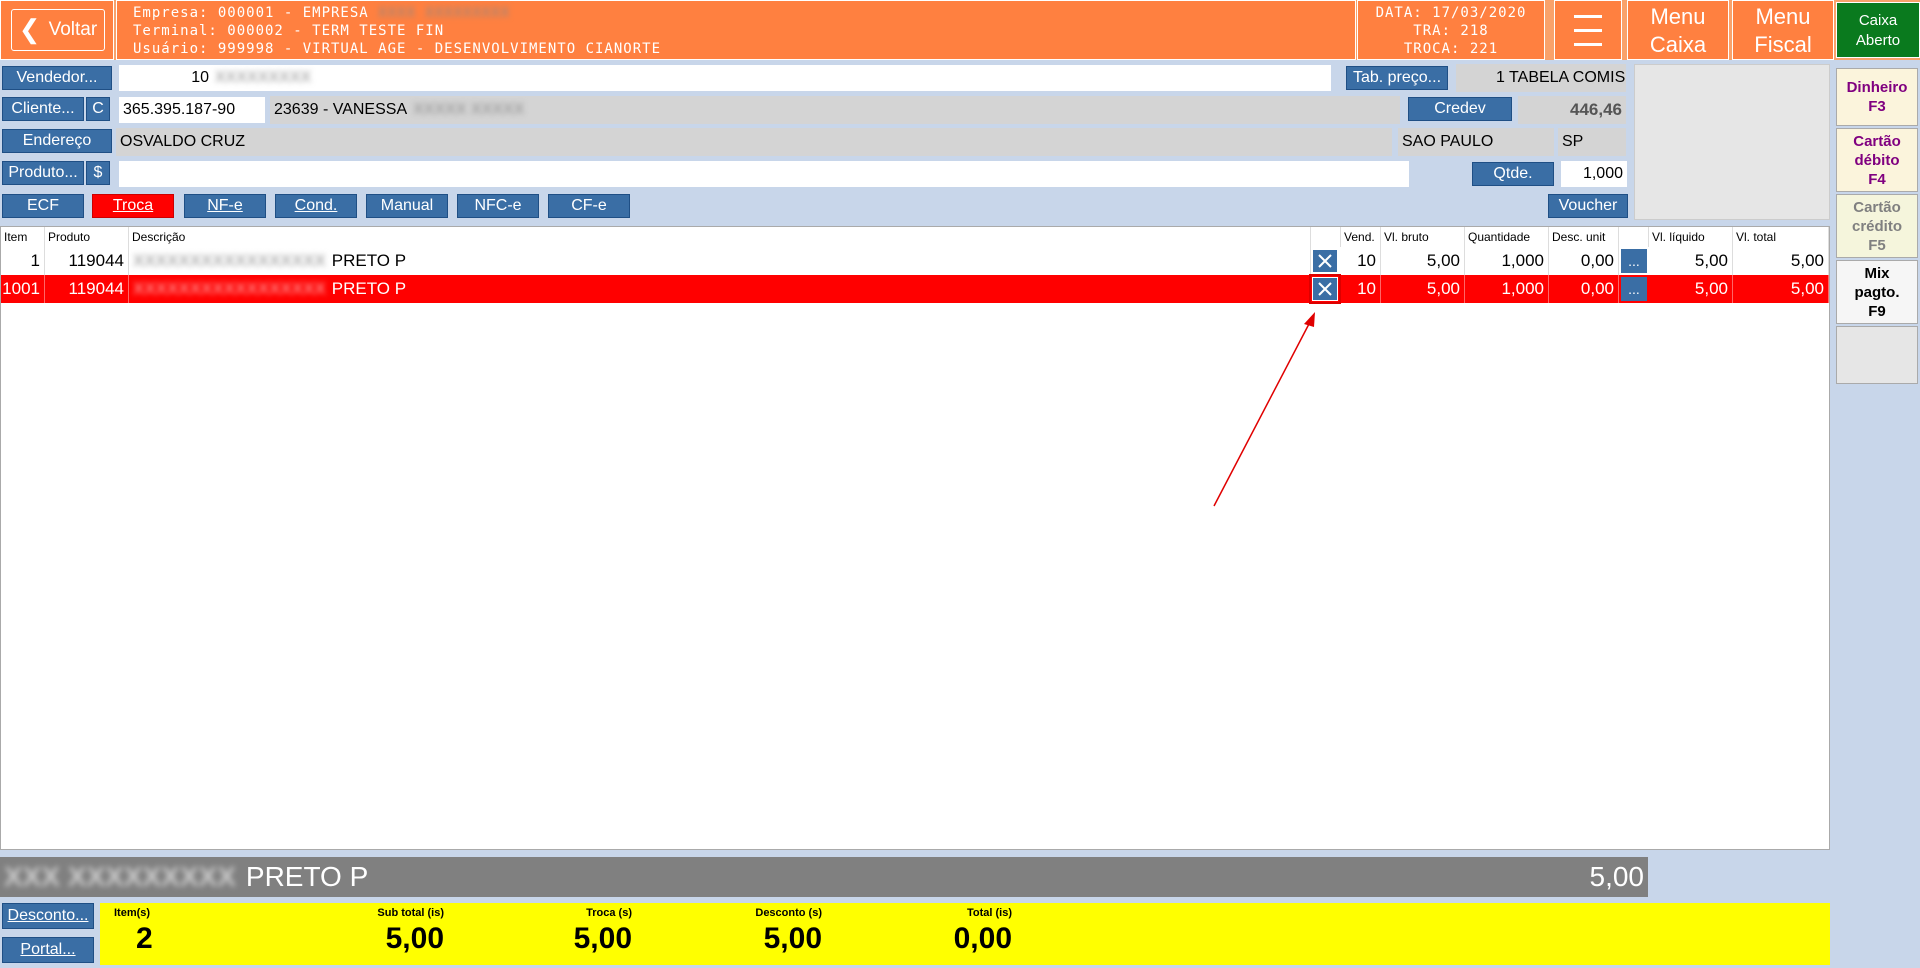 The height and width of the screenshot is (968, 1920). Describe the element at coordinates (1678, 16) in the screenshot. I see `menu-caixa-line1: Menu` at that location.